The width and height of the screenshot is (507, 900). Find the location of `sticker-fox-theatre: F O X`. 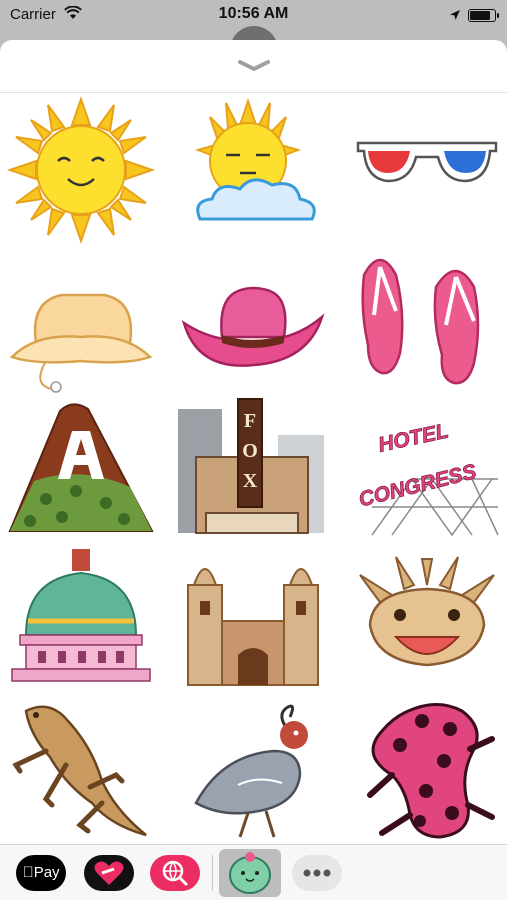

sticker-fox-theatre: F O X is located at coordinates (253, 470).